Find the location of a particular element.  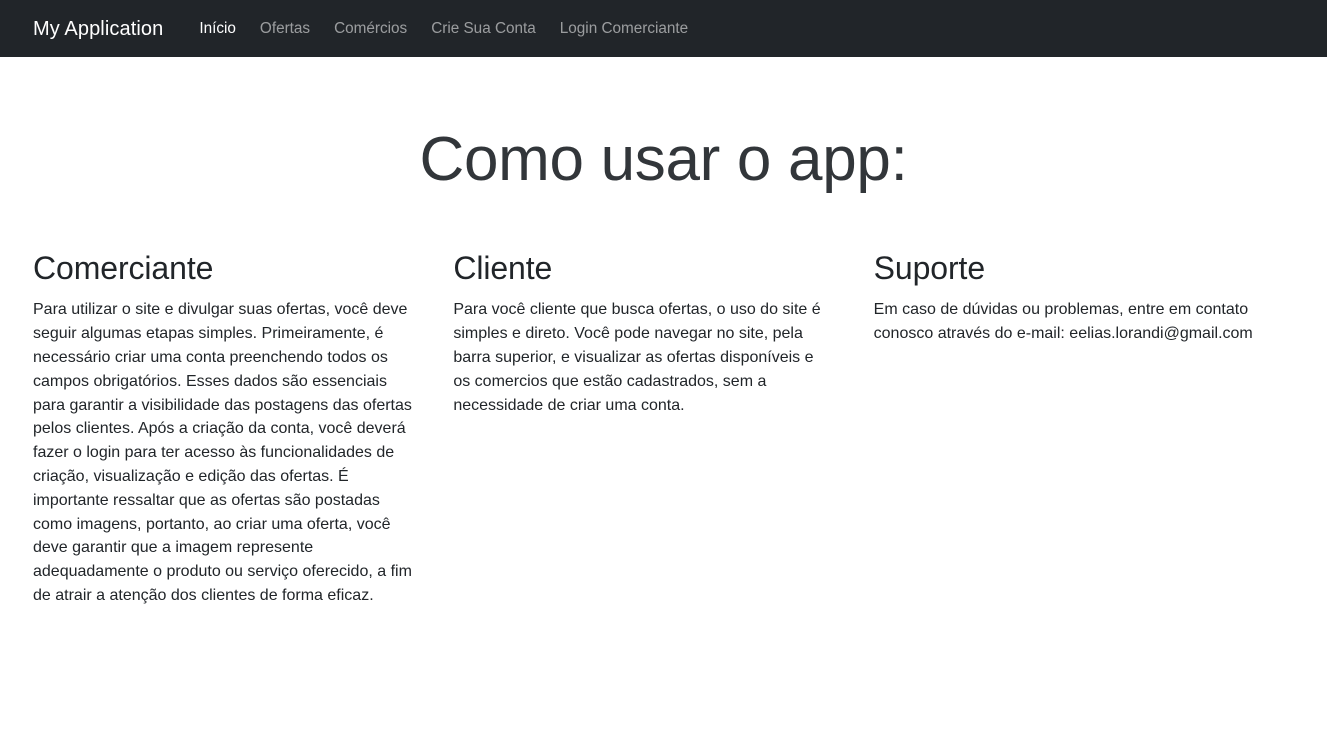

nav-item-comercios: Comércios is located at coordinates (370, 28).